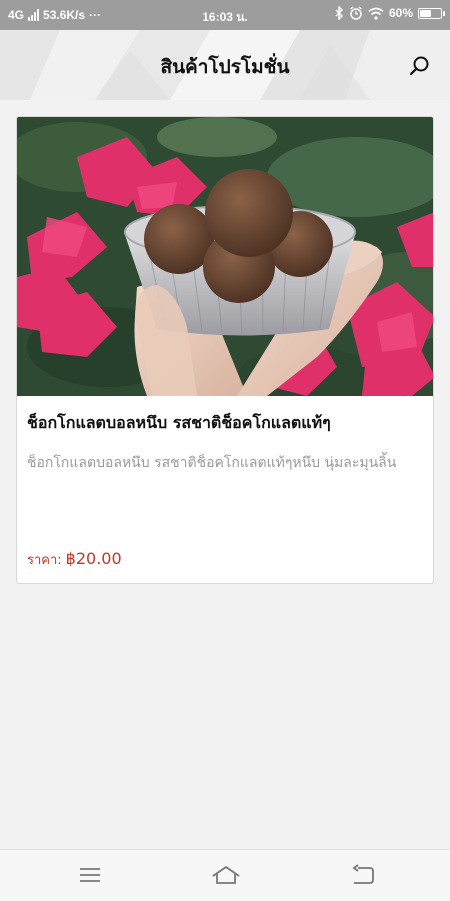 The height and width of the screenshot is (901, 450). What do you see at coordinates (425, 13) in the screenshot?
I see `battery-fill` at bounding box center [425, 13].